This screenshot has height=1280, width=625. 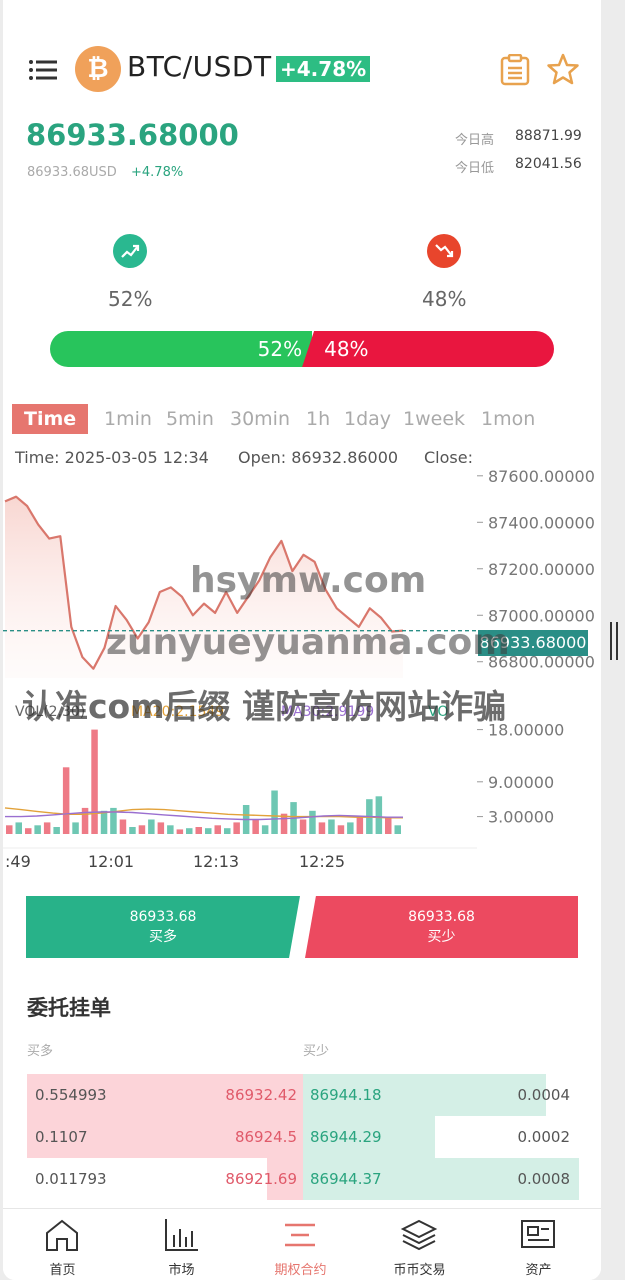 What do you see at coordinates (181, 1235) in the screenshot?
I see `bar-chart-icon` at bounding box center [181, 1235].